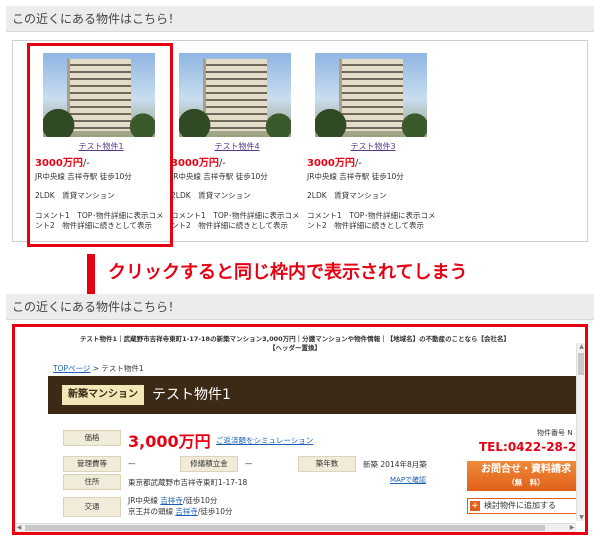  What do you see at coordinates (237, 146) in the screenshot?
I see `property-name-link: テスト物件4` at bounding box center [237, 146].